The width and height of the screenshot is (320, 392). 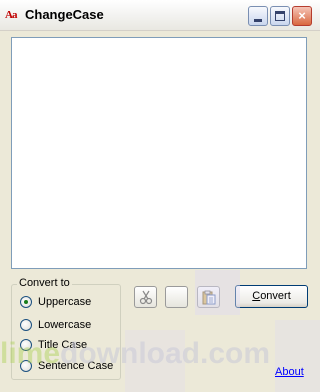 What do you see at coordinates (258, 16) in the screenshot?
I see `minimize-button` at bounding box center [258, 16].